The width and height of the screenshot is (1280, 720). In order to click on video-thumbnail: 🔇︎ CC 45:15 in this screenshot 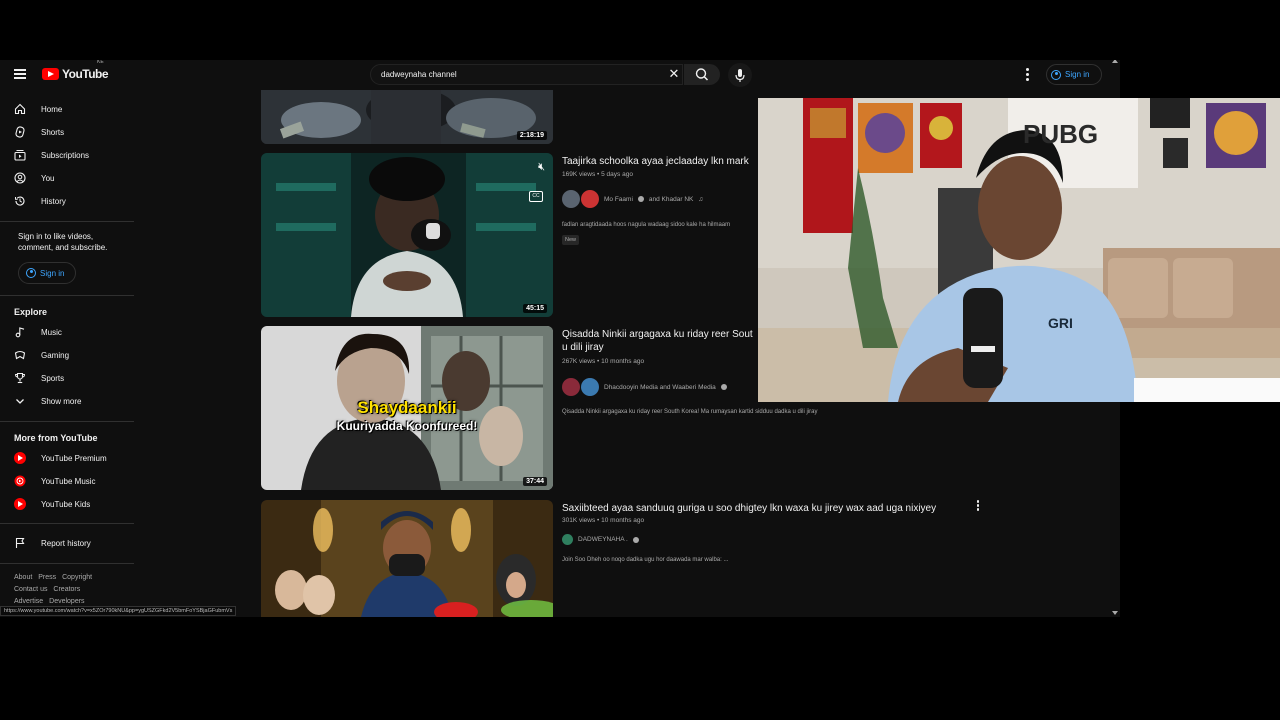, I will do `click(407, 235)`.